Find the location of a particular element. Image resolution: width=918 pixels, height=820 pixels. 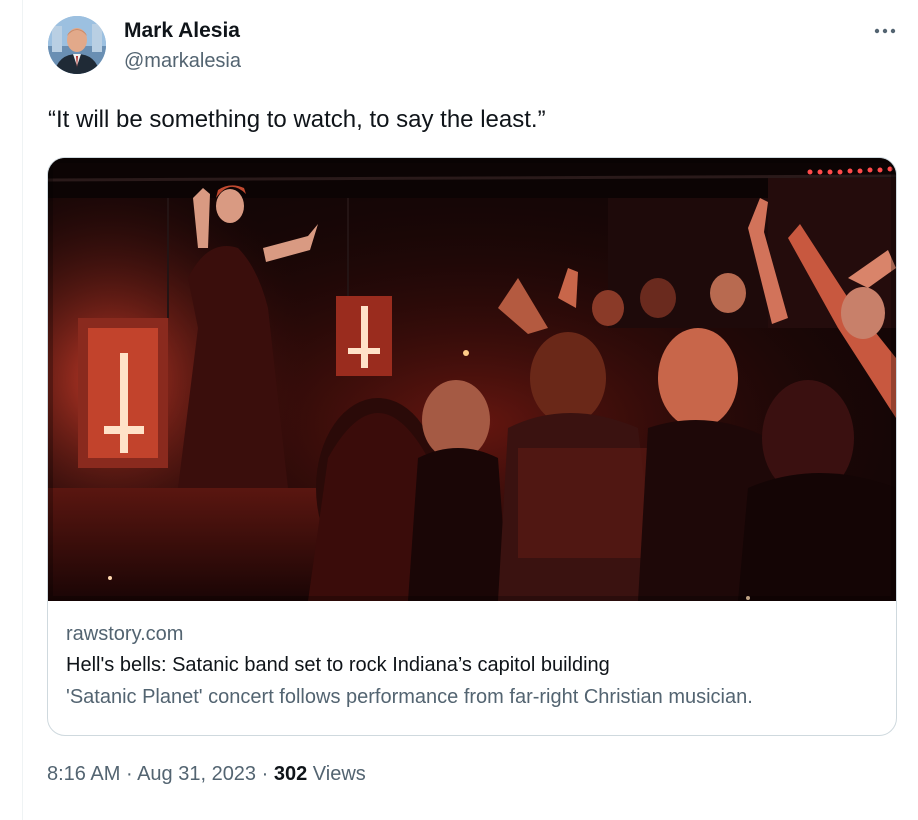

link-card-domain: rawstory.com is located at coordinates (125, 634).